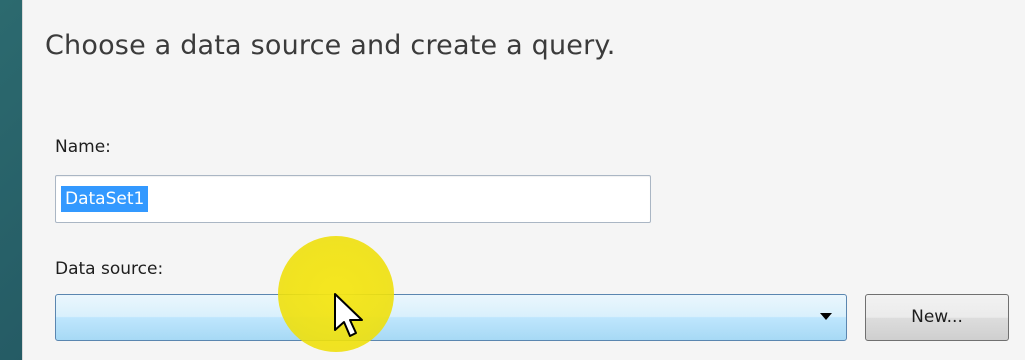 The height and width of the screenshot is (360, 1025). I want to click on data-source-label: Data source:, so click(109, 269).